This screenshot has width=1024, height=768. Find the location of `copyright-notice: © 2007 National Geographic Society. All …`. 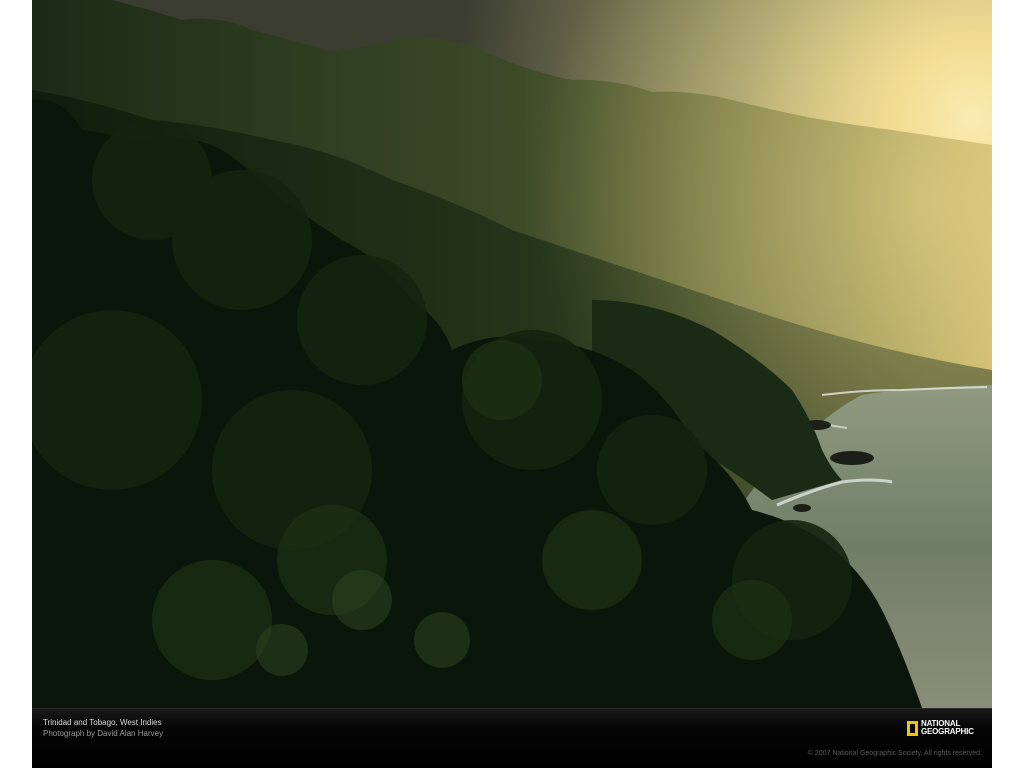

copyright-notice: © 2007 National Geographic Society. All … is located at coordinates (894, 753).